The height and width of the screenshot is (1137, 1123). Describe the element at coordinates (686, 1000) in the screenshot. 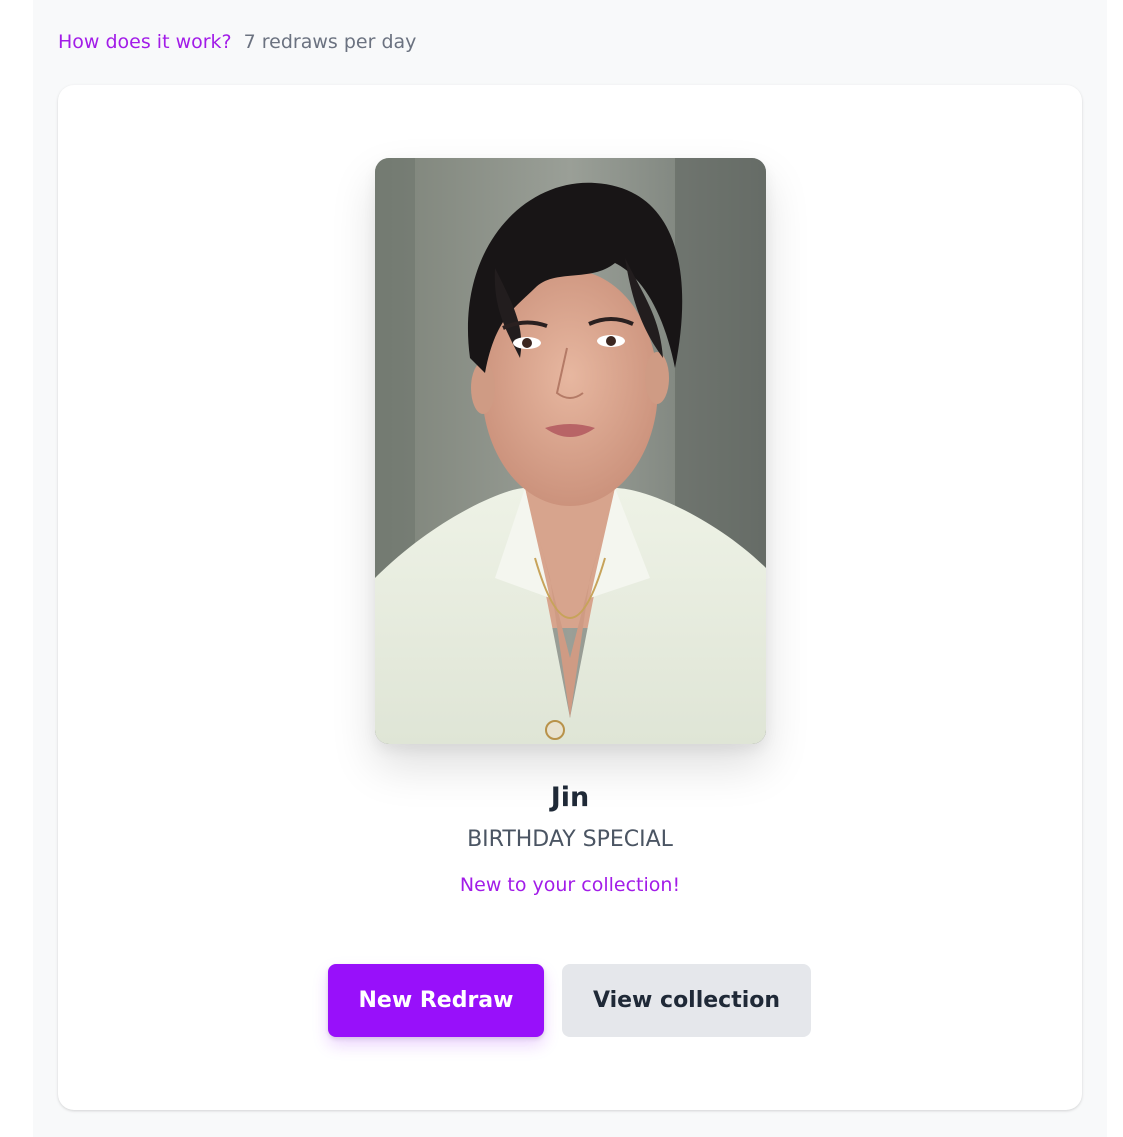

I see `view-collection-button: View collection` at that location.